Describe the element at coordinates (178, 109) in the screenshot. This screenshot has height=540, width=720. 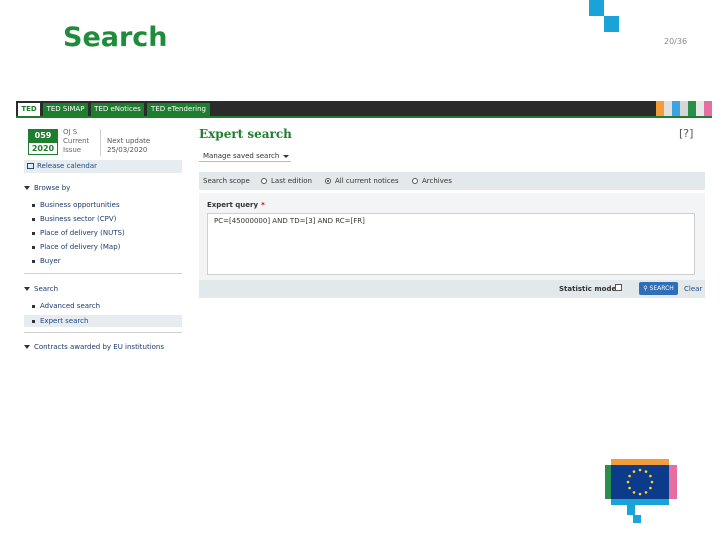
I see `tab-ted-etendering: TED eTendering` at that location.